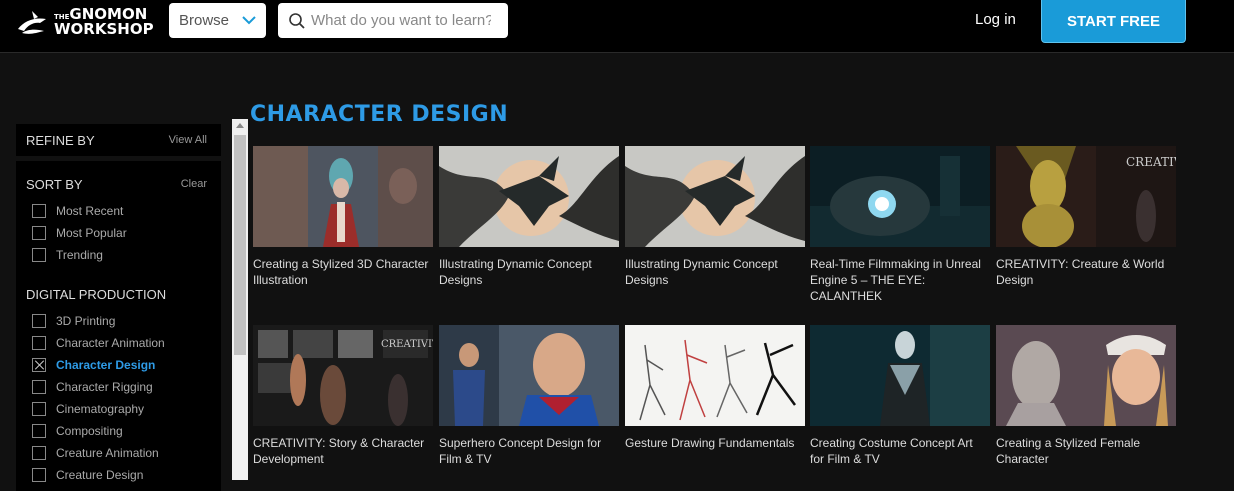 The width and height of the screenshot is (1234, 491). I want to click on category-option-character-animation: Character Animation, so click(123, 343).